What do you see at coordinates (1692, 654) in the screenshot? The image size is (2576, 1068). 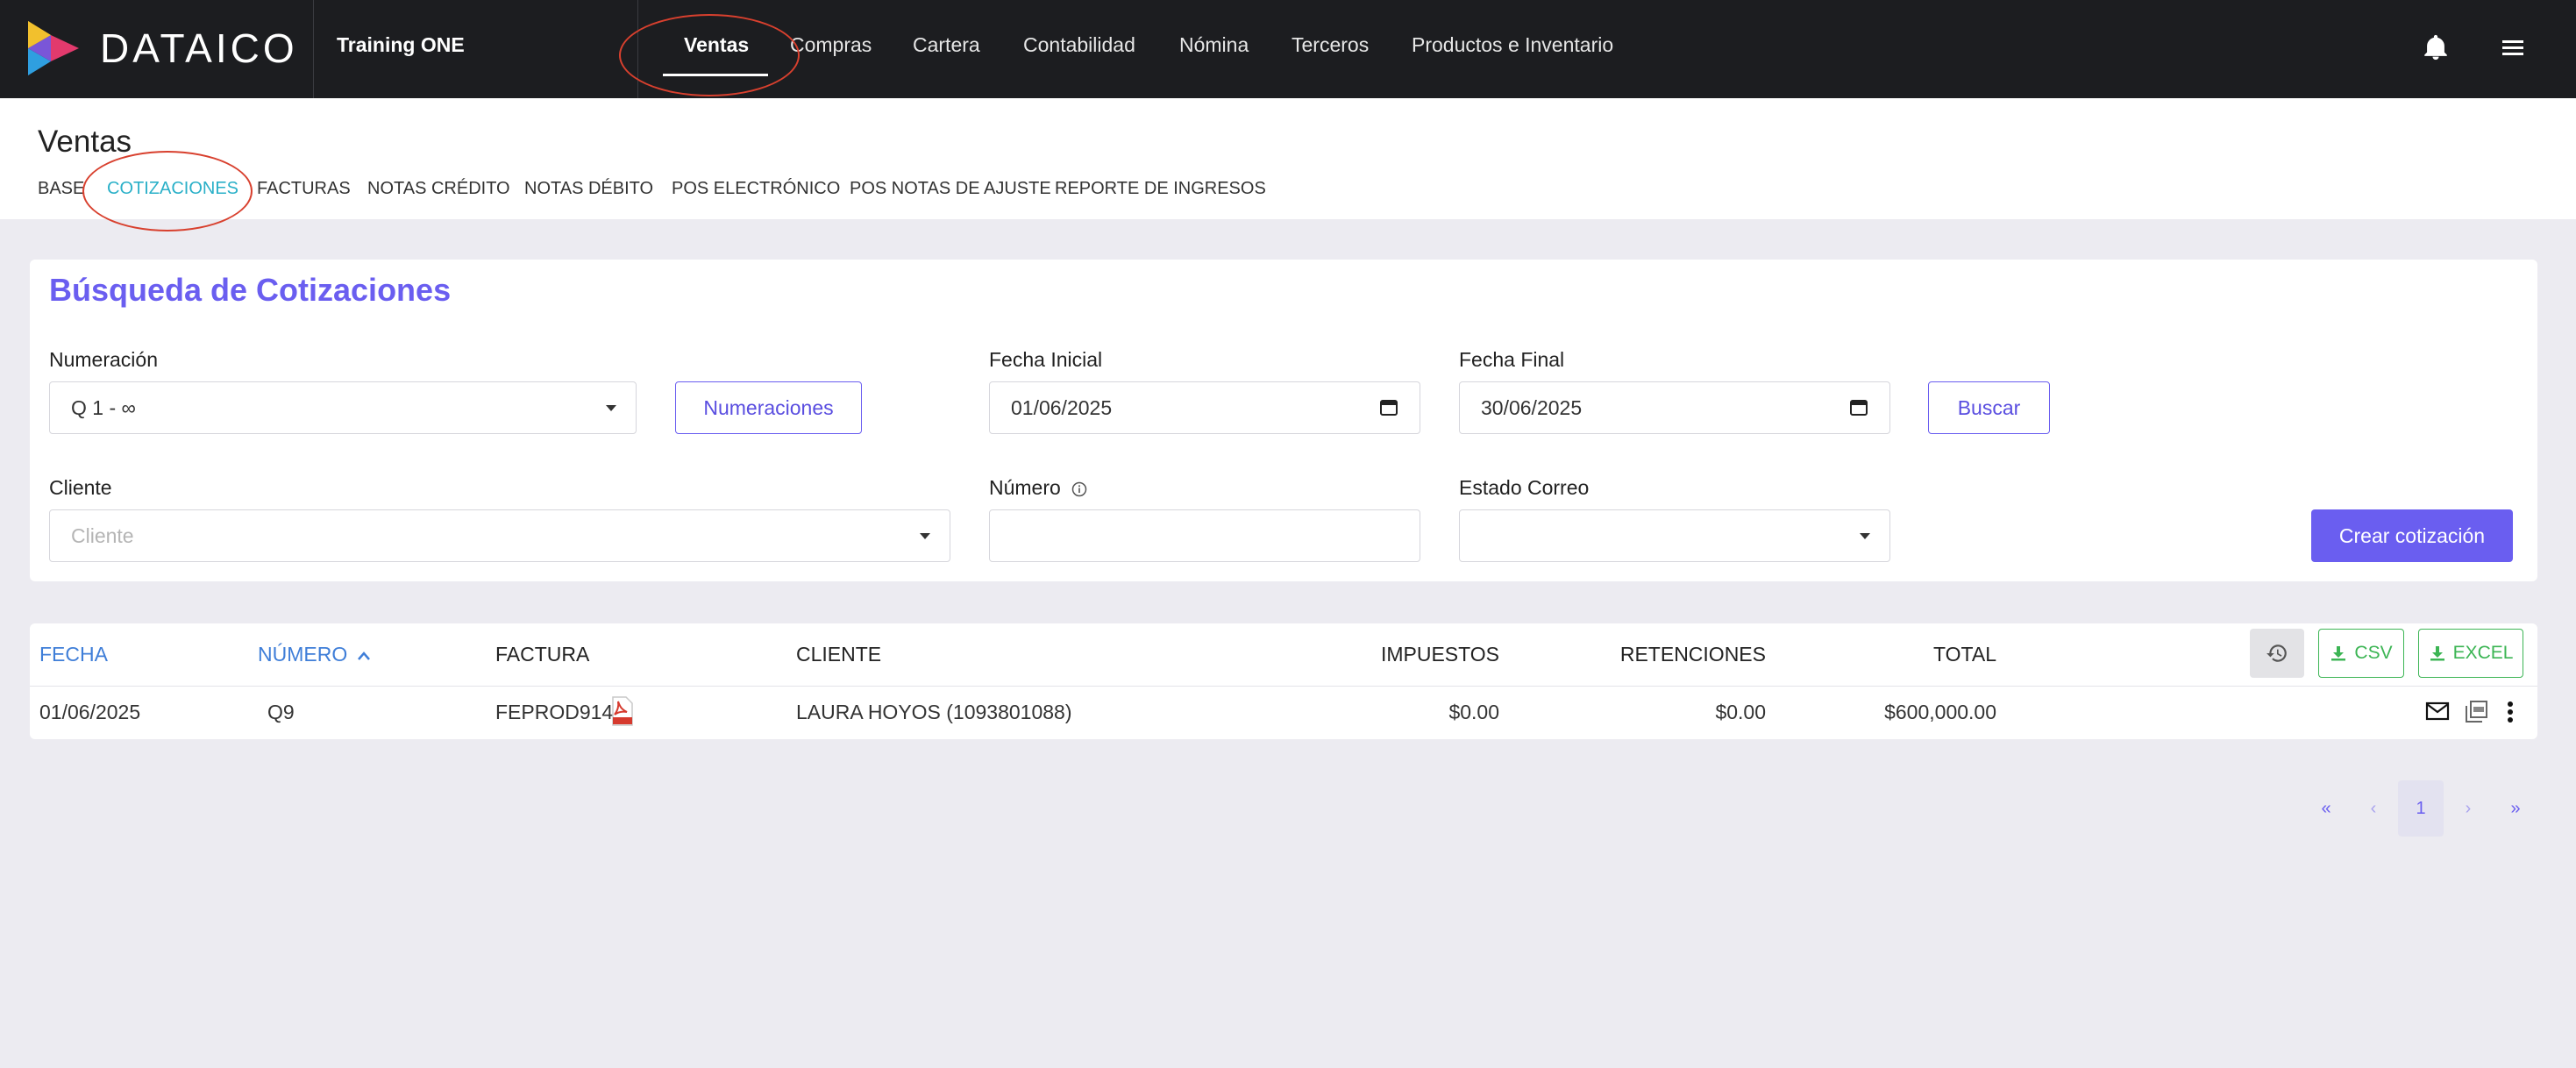 I see `column-header-retenciones: RETENCIONES` at bounding box center [1692, 654].